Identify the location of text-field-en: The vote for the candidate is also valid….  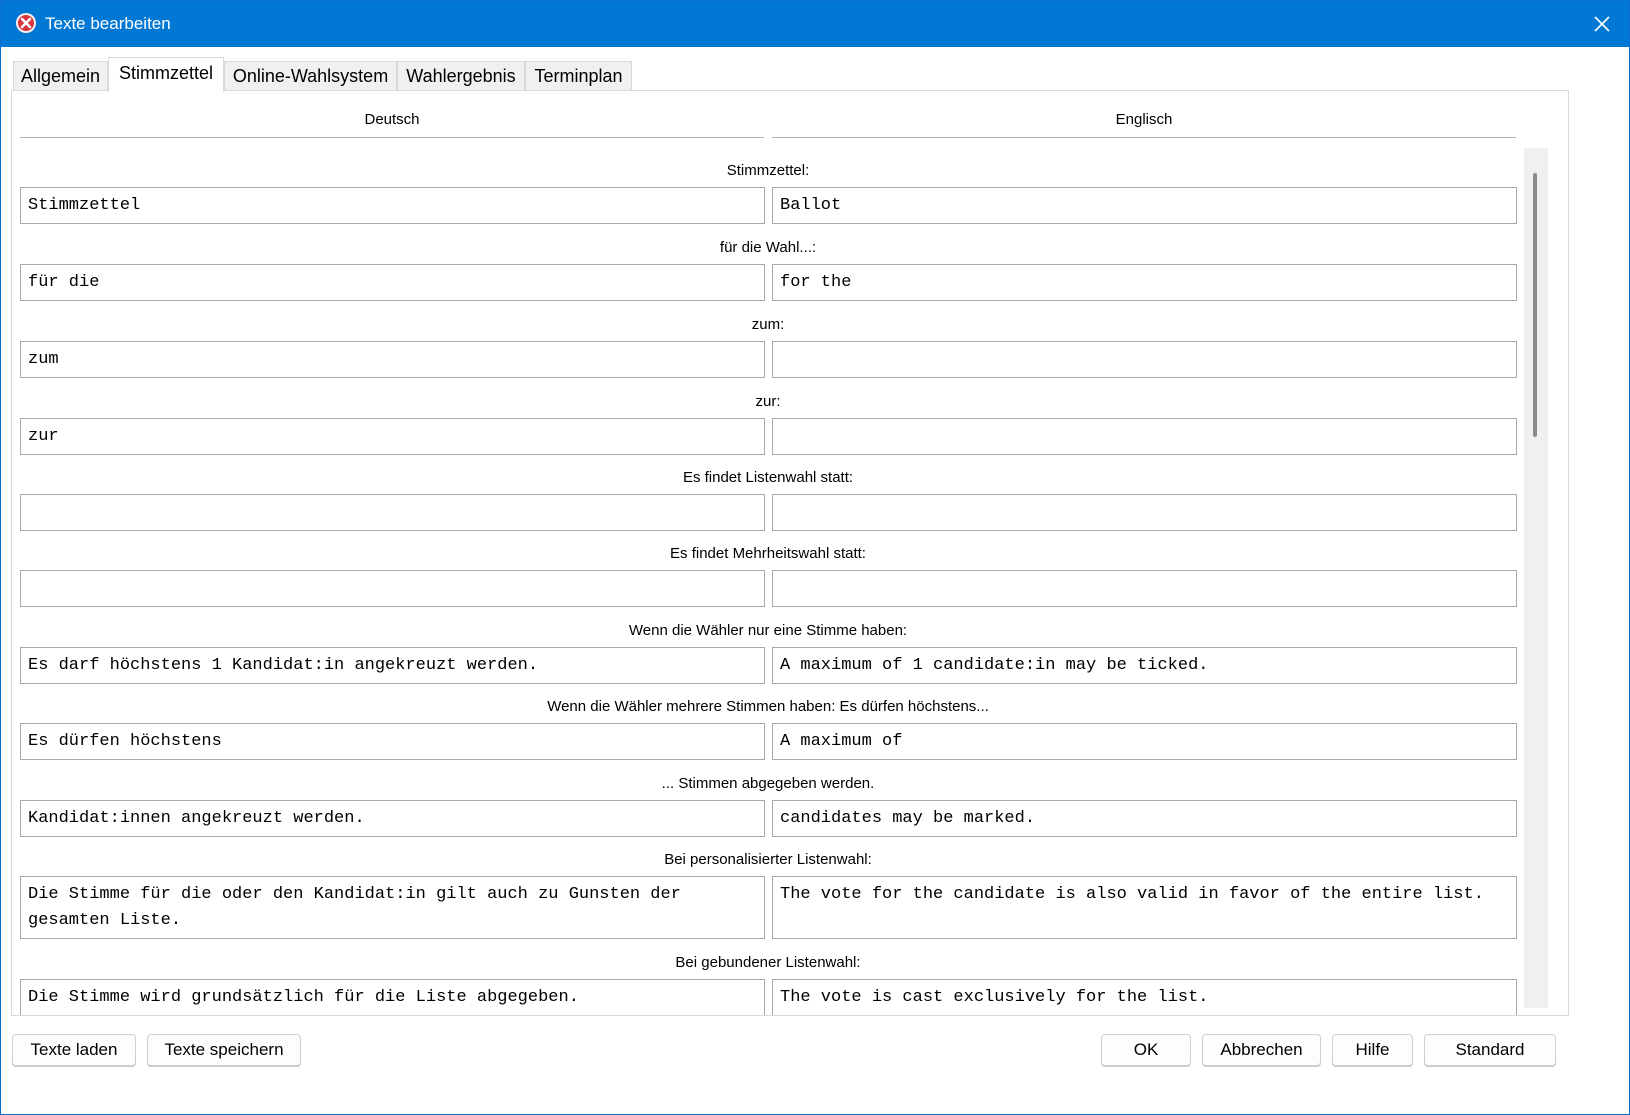
(1144, 907).